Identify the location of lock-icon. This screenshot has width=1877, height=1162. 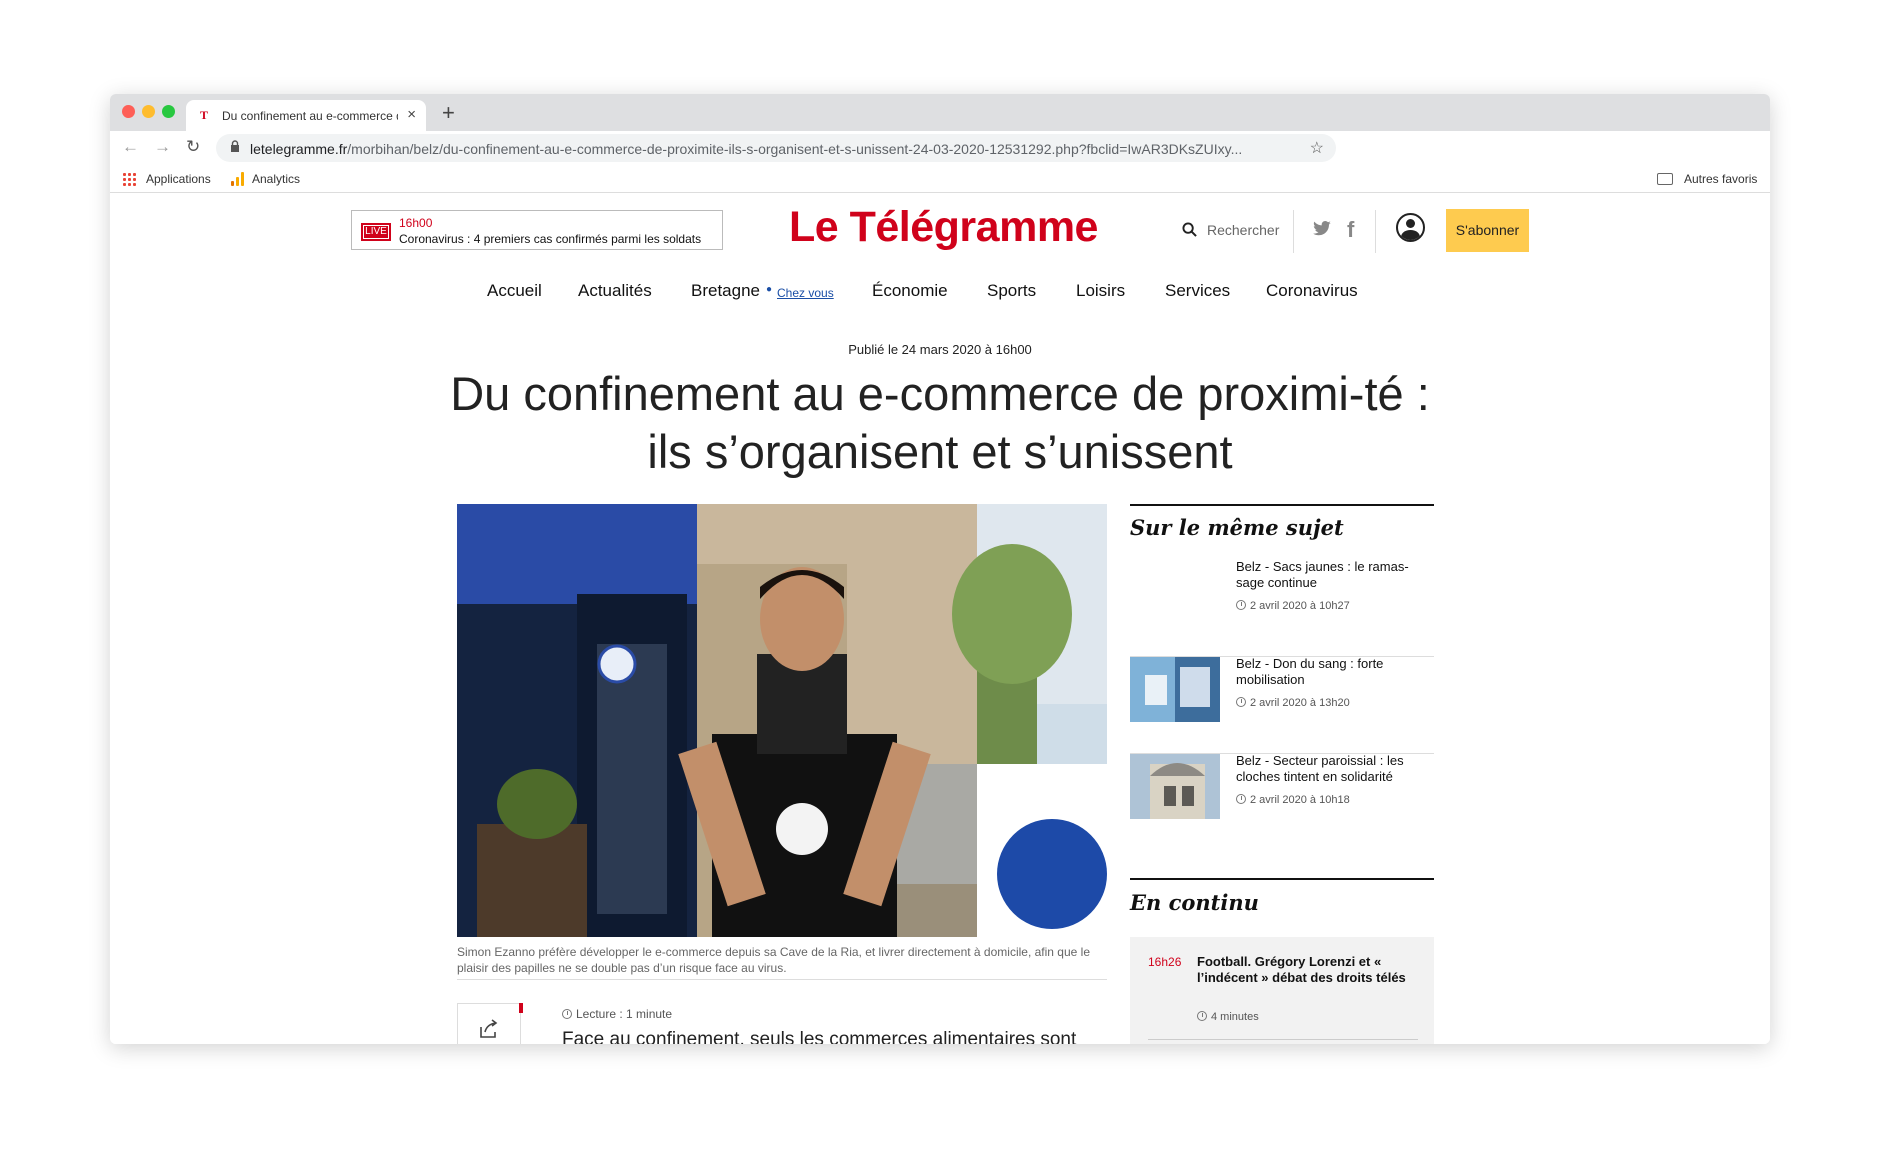
(235, 147).